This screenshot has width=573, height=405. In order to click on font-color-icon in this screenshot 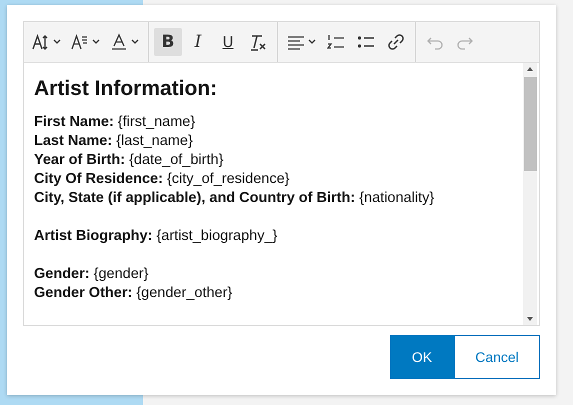, I will do `click(119, 42)`.